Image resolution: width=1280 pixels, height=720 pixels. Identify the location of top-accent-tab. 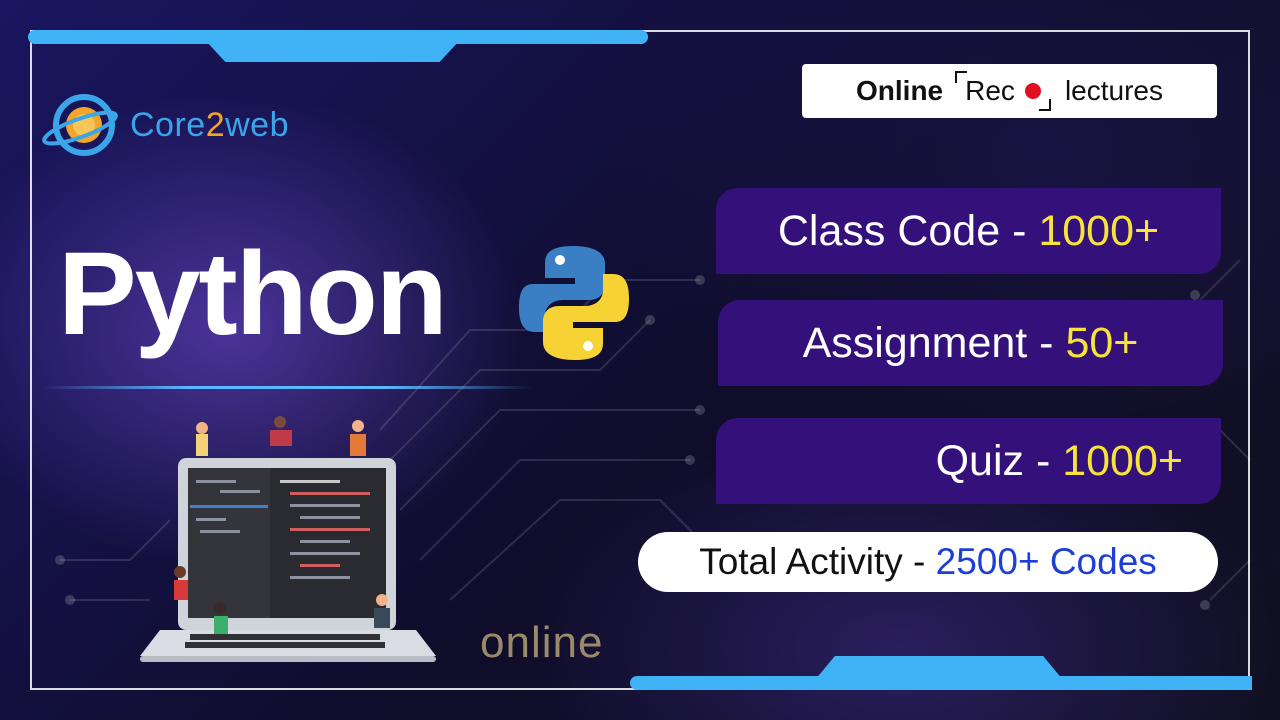
(332, 51).